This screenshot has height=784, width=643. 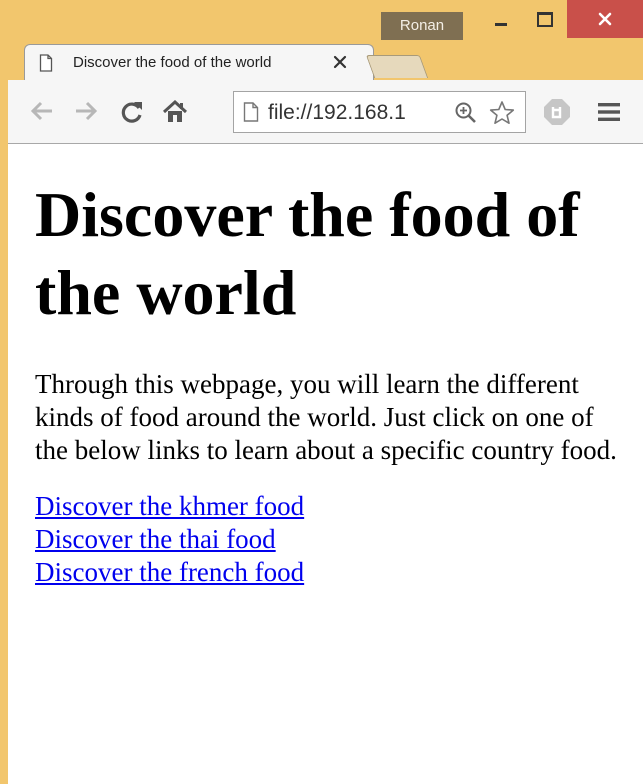 I want to click on close-icon, so click(x=605, y=19).